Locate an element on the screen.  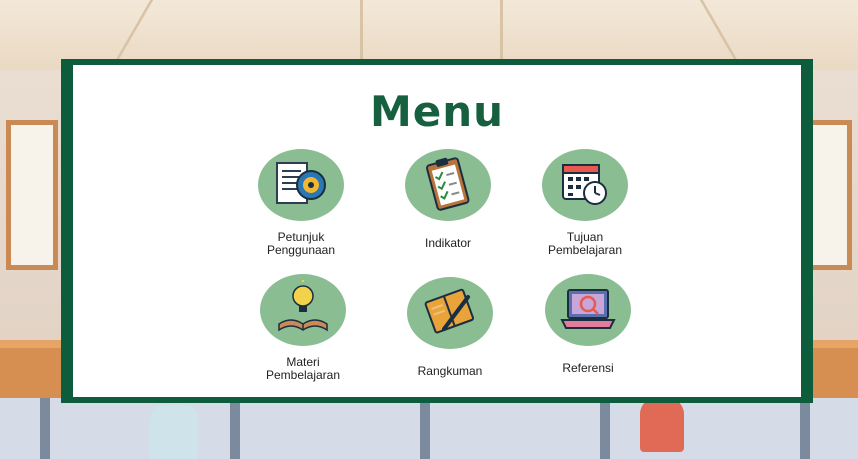
menu-item-materi-pembelajaran: Materi Pembelajaran is located at coordinates (303, 328).